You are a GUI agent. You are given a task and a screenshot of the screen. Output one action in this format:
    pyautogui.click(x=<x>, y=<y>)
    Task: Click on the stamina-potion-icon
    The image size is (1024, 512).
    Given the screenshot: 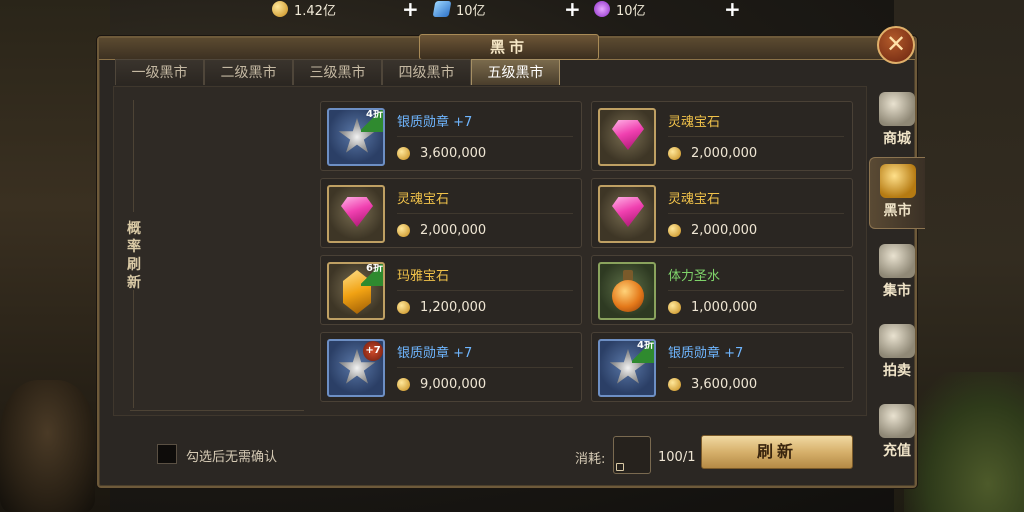 What is the action you would take?
    pyautogui.click(x=628, y=292)
    